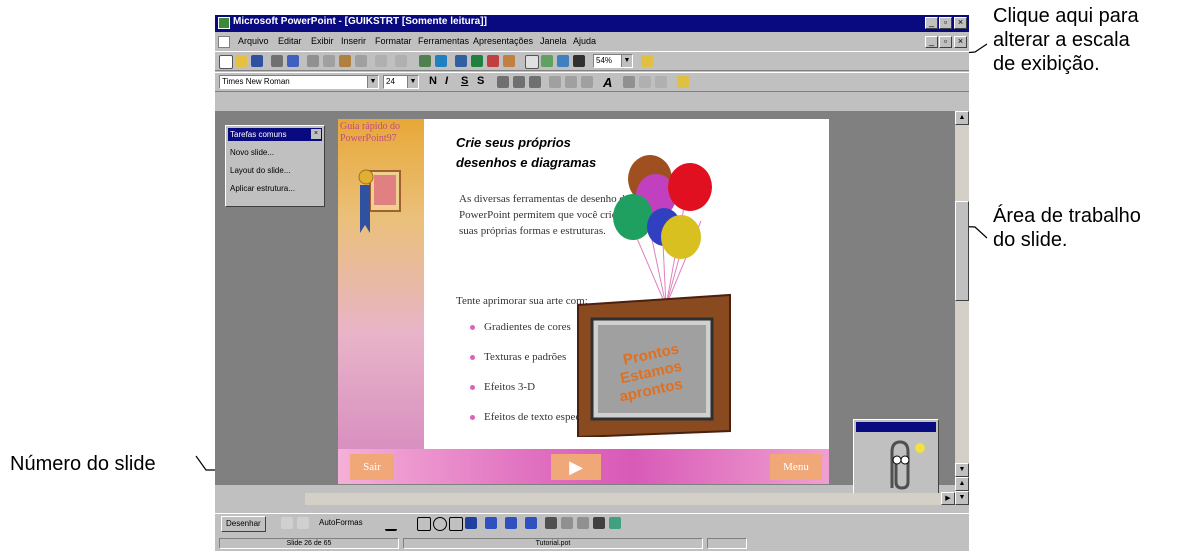  What do you see at coordinates (511, 523) in the screenshot?
I see `line-color-icon` at bounding box center [511, 523].